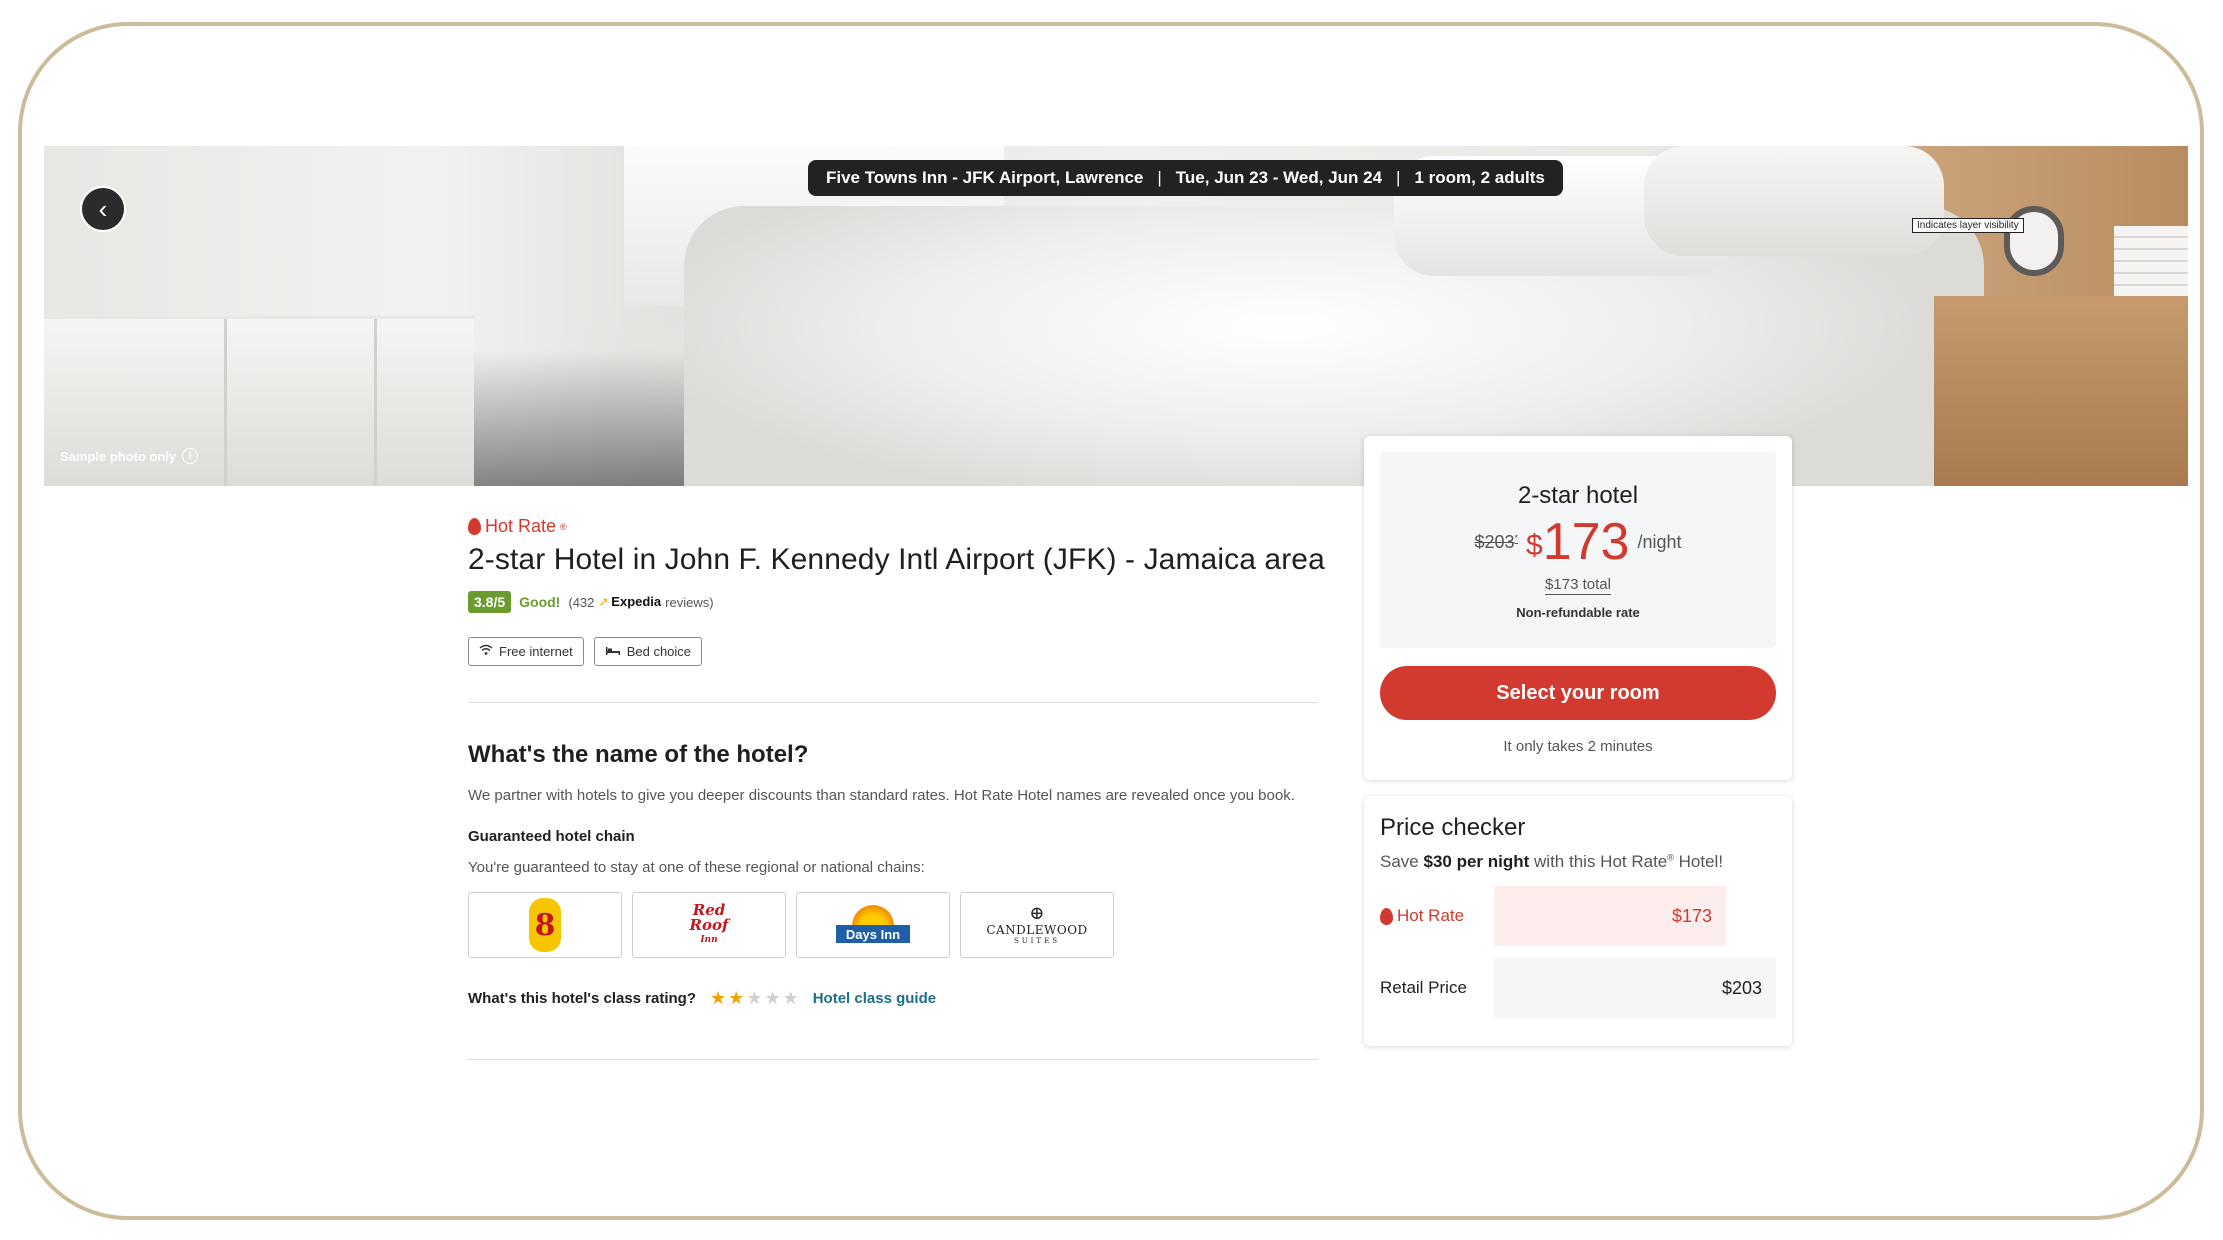 The height and width of the screenshot is (1240, 2223). I want to click on total-price-link: $173 total, so click(1578, 585).